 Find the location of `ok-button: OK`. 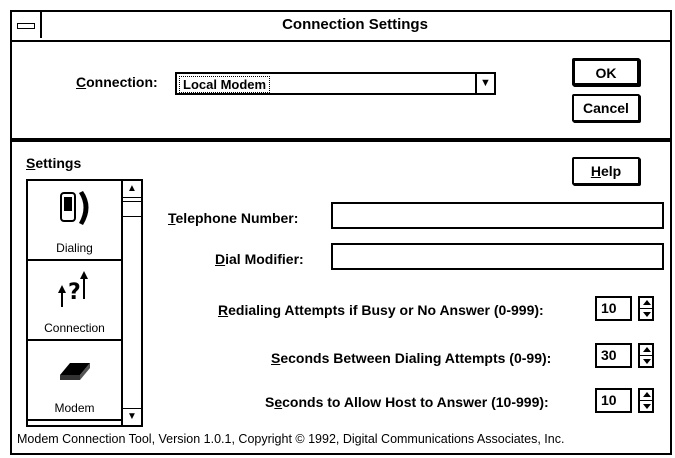

ok-button: OK is located at coordinates (606, 72).